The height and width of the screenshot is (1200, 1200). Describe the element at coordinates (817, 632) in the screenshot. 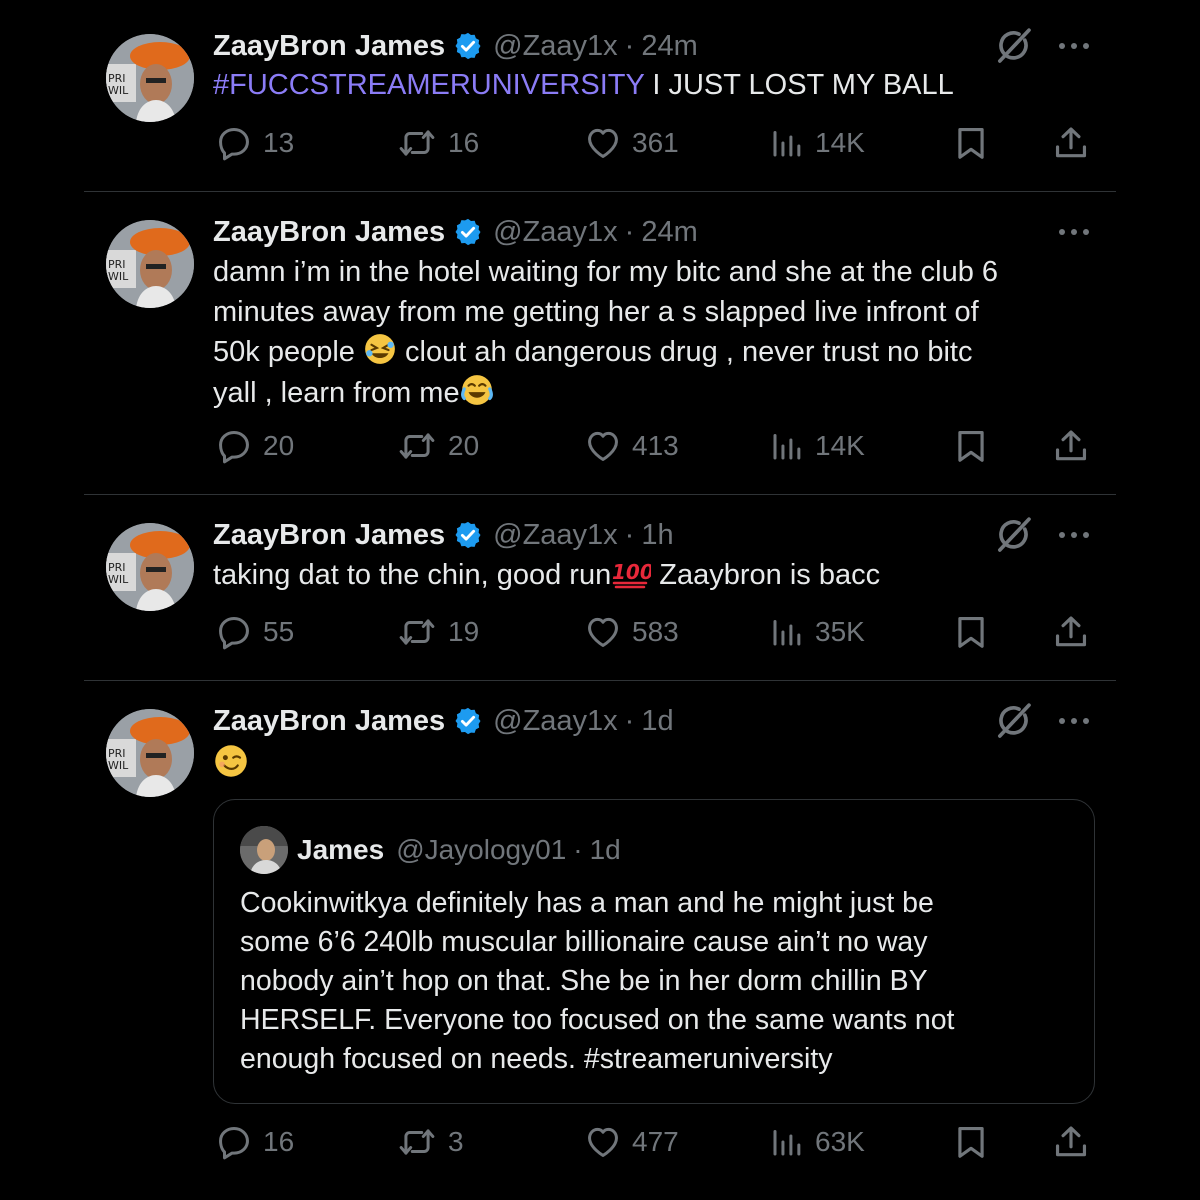

I see `views-button: 35K` at that location.